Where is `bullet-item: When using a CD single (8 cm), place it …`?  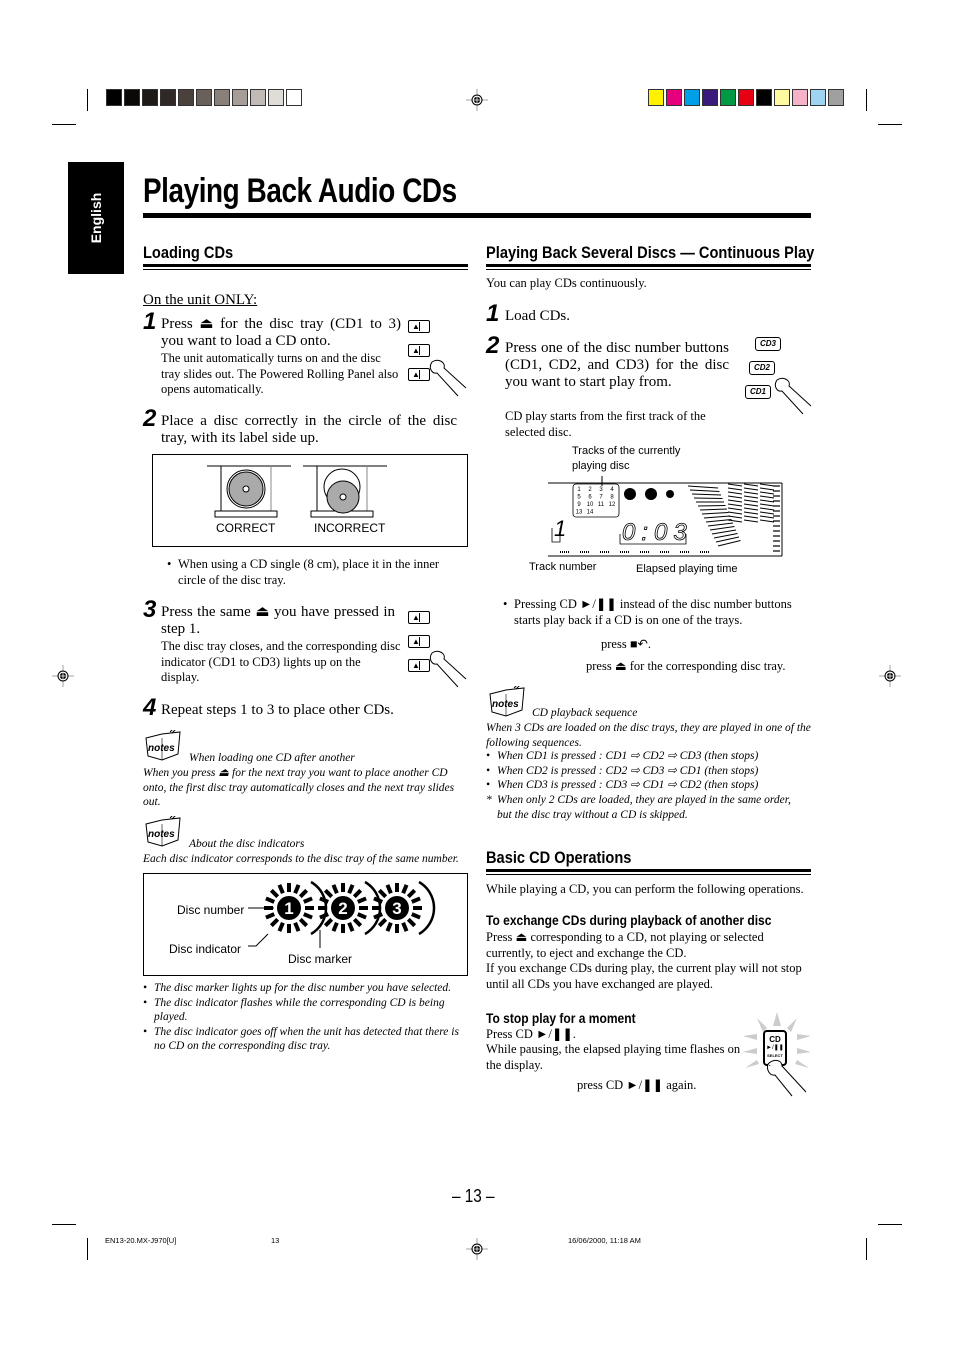
bullet-item: When using a CD single (8 cm), place it … is located at coordinates (312, 572).